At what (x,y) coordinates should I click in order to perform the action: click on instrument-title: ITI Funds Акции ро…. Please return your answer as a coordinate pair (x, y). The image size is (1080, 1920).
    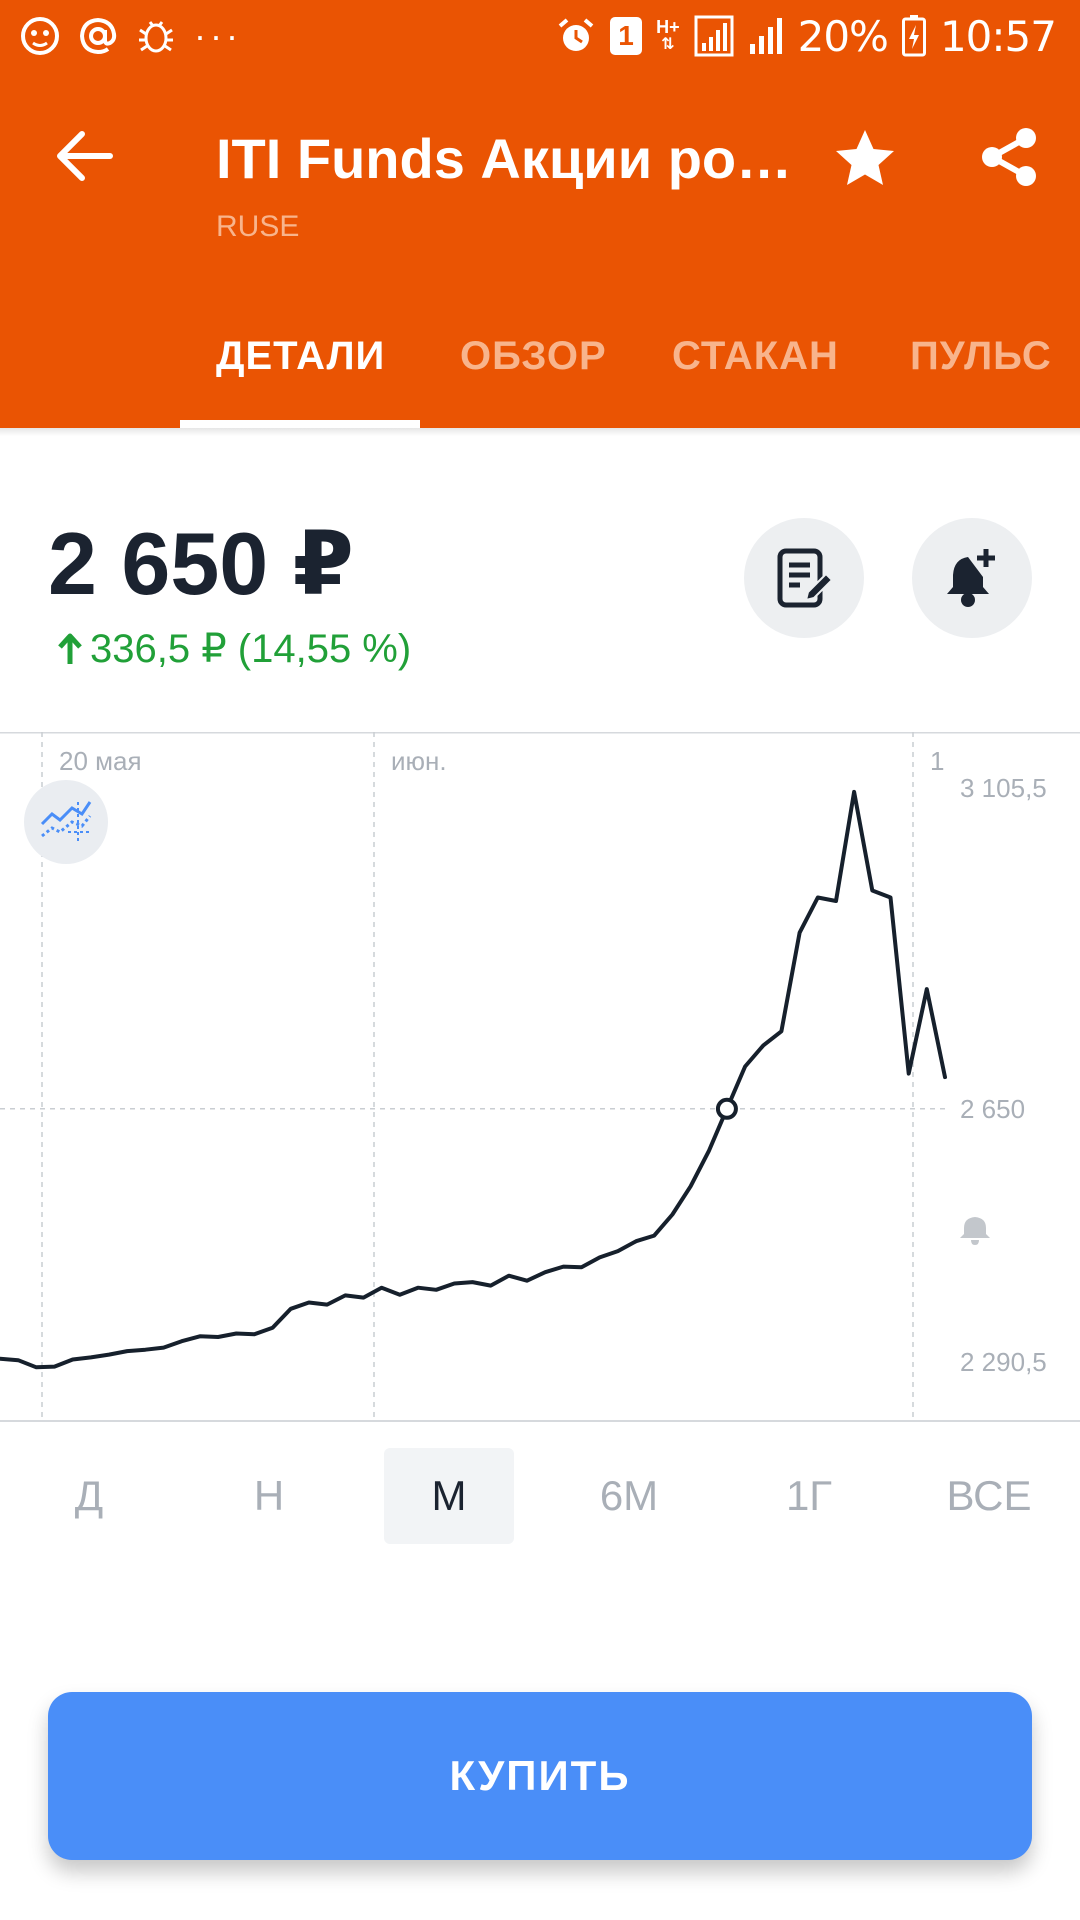
    Looking at the image, I should click on (504, 158).